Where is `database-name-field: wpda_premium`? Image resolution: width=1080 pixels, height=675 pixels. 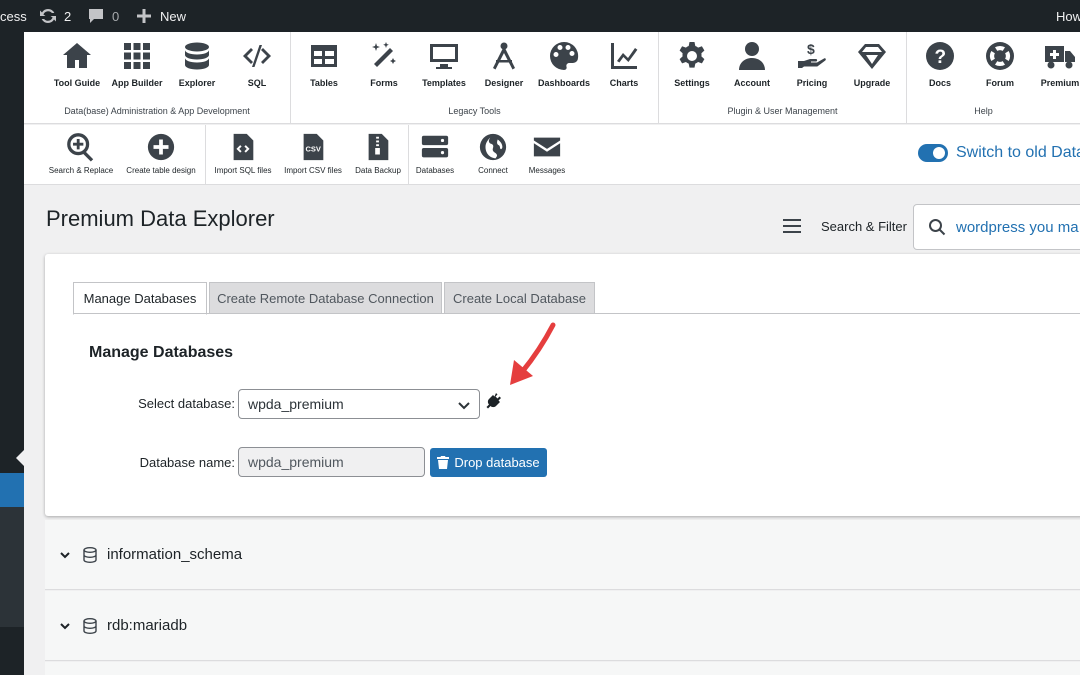 database-name-field: wpda_premium is located at coordinates (331, 462).